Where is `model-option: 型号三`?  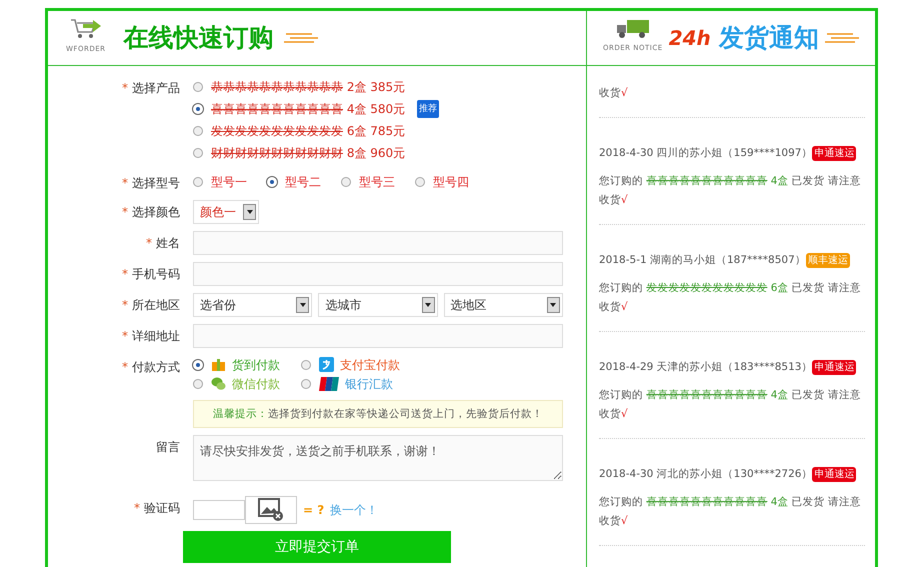 model-option: 型号三 is located at coordinates (377, 182).